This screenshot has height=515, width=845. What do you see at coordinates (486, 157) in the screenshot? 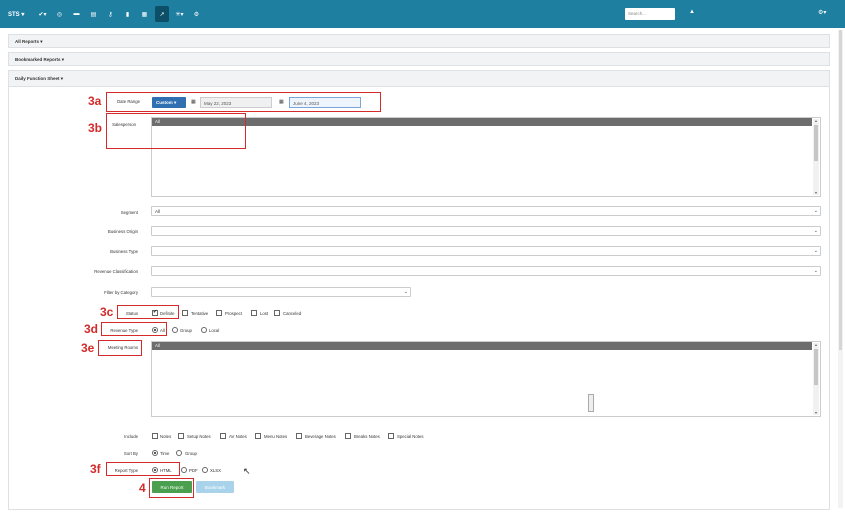
I see `salesperson-listbox: All ▲ ▼` at bounding box center [486, 157].